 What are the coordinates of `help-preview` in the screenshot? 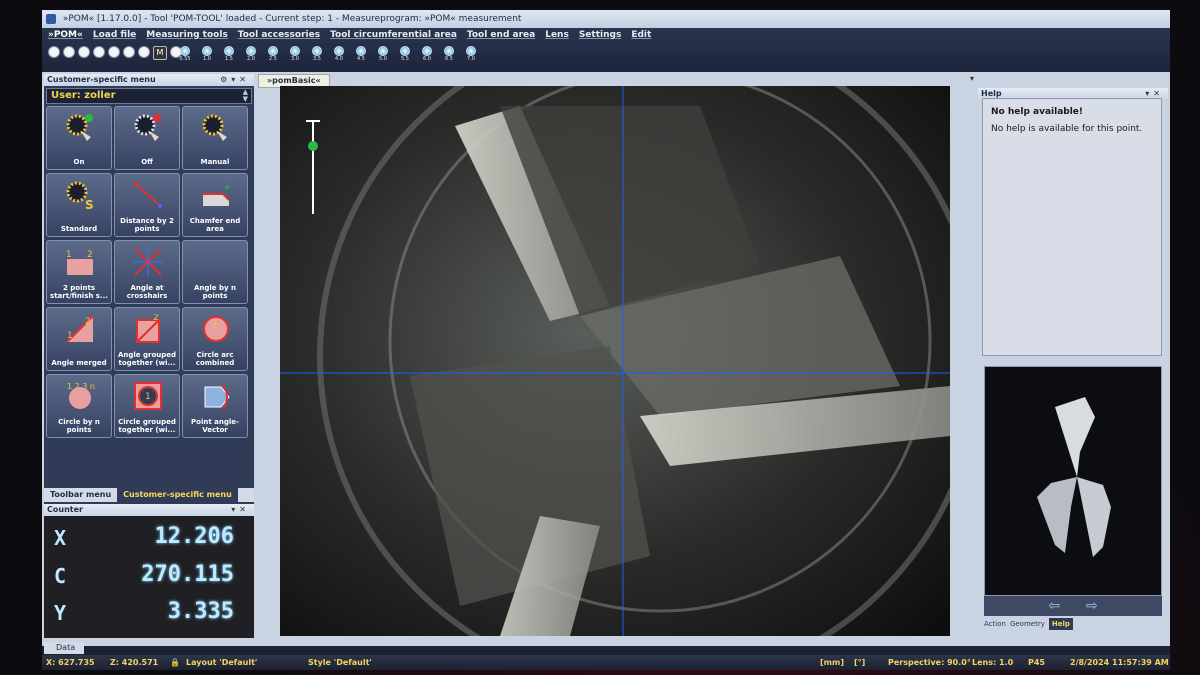 It's located at (1073, 481).